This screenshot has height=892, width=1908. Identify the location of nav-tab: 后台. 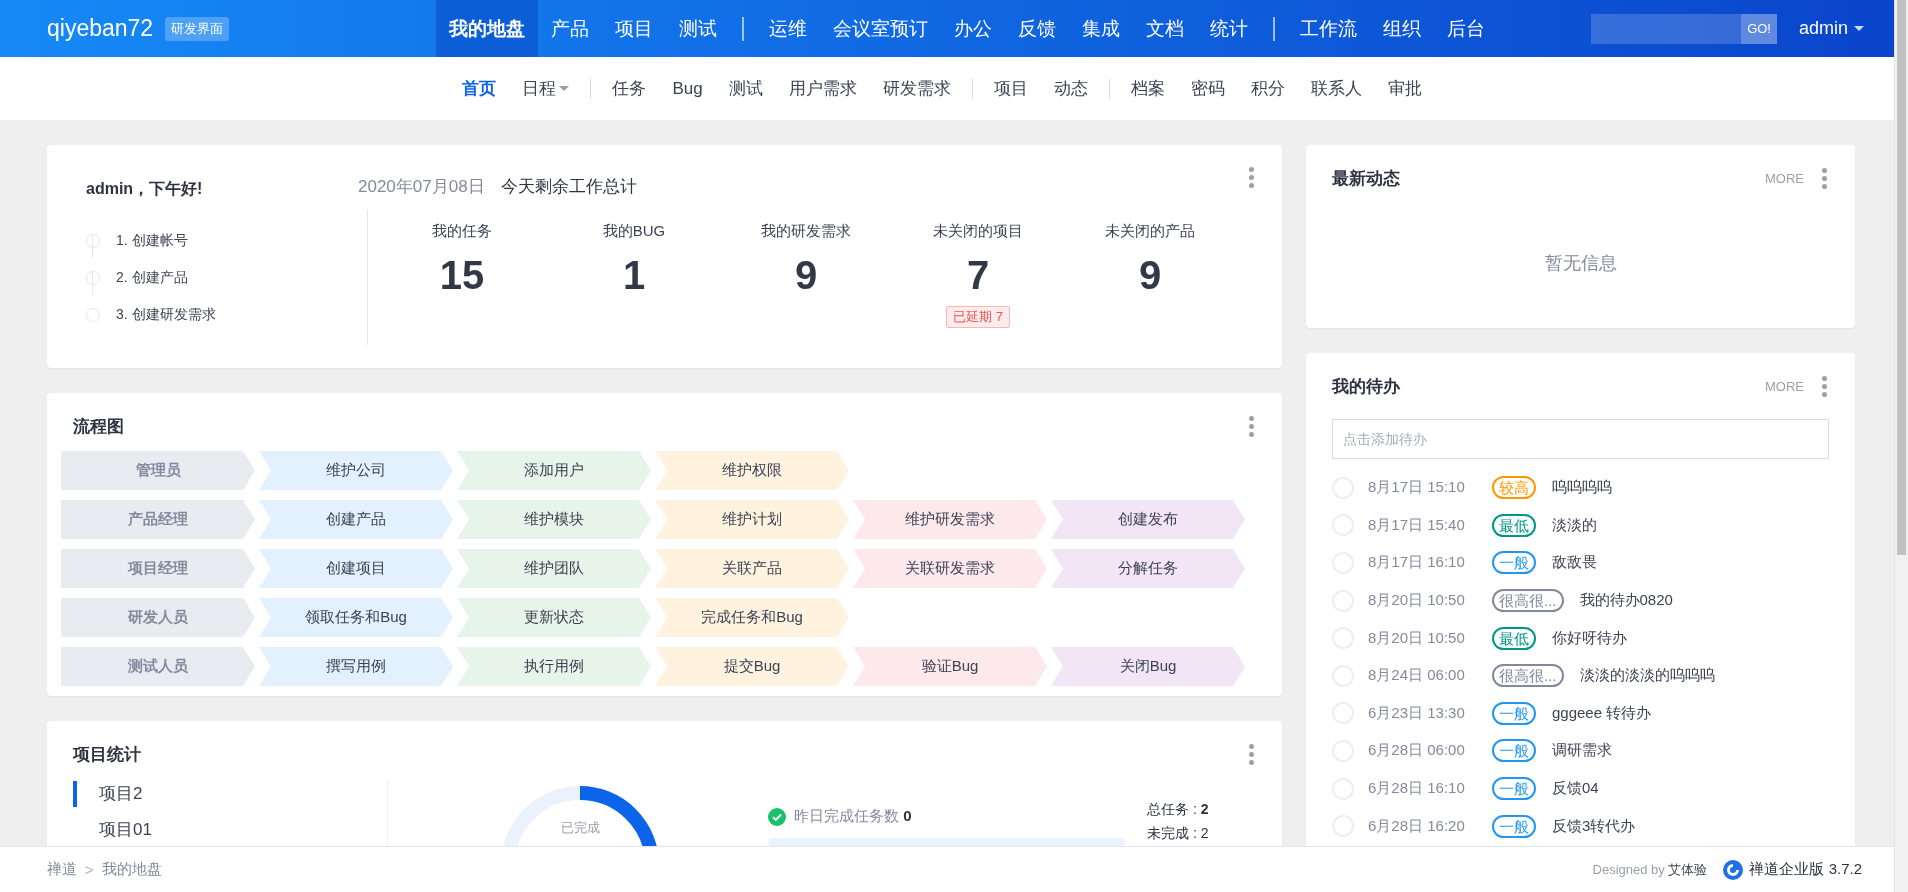
(1466, 28).